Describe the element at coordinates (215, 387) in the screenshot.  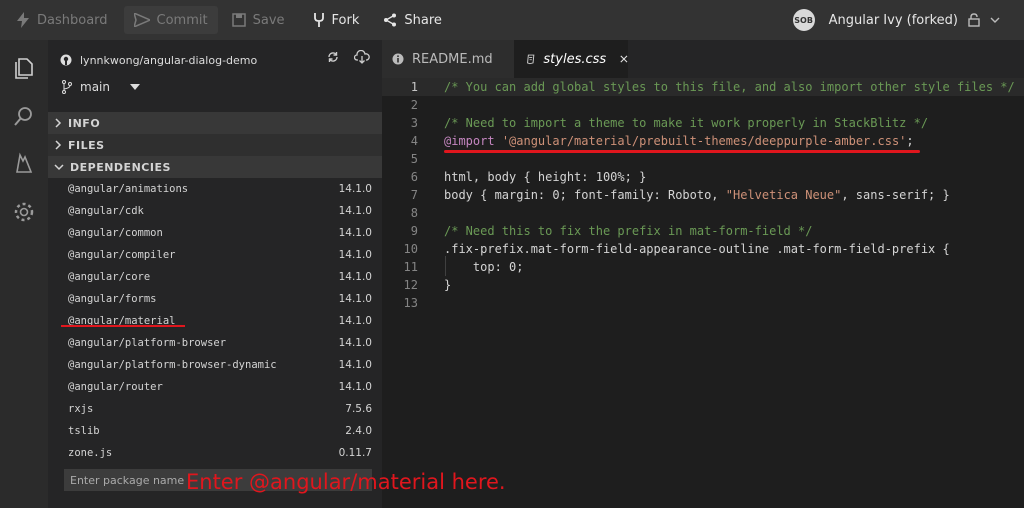
I see `dependency-row: @angular/router 14.1.0` at that location.